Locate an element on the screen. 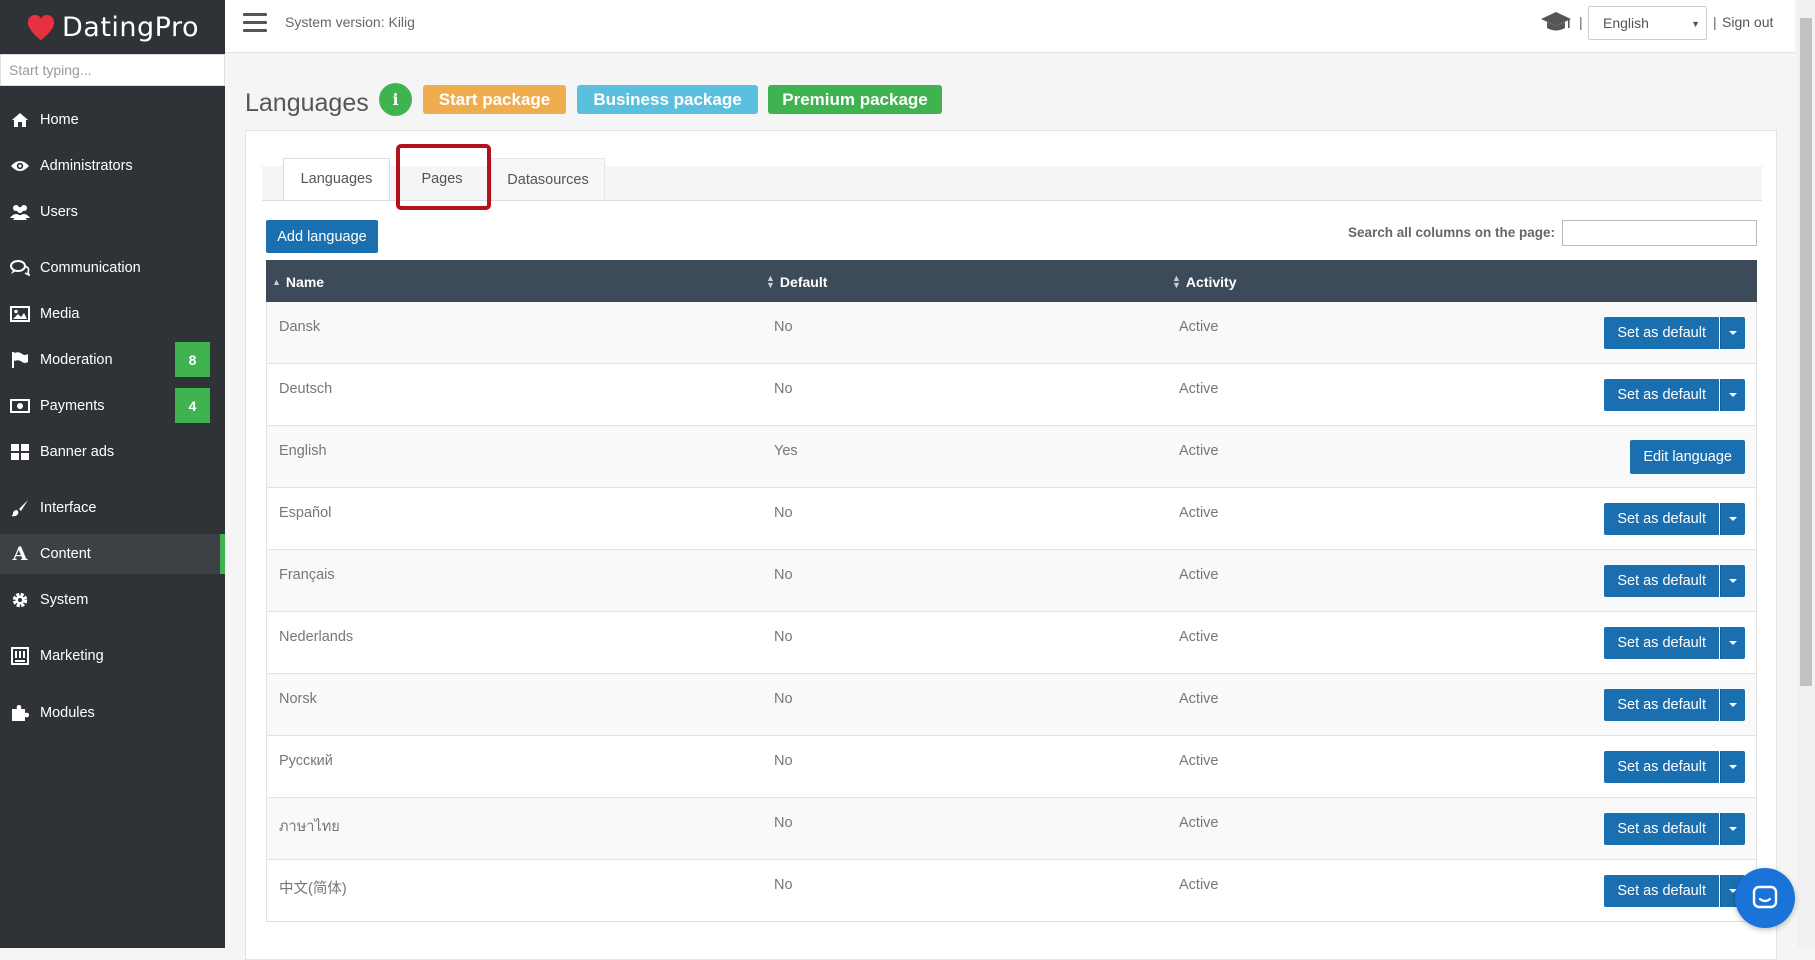 Image resolution: width=1815 pixels, height=960 pixels. sidebar-item-label: Payments is located at coordinates (72, 406).